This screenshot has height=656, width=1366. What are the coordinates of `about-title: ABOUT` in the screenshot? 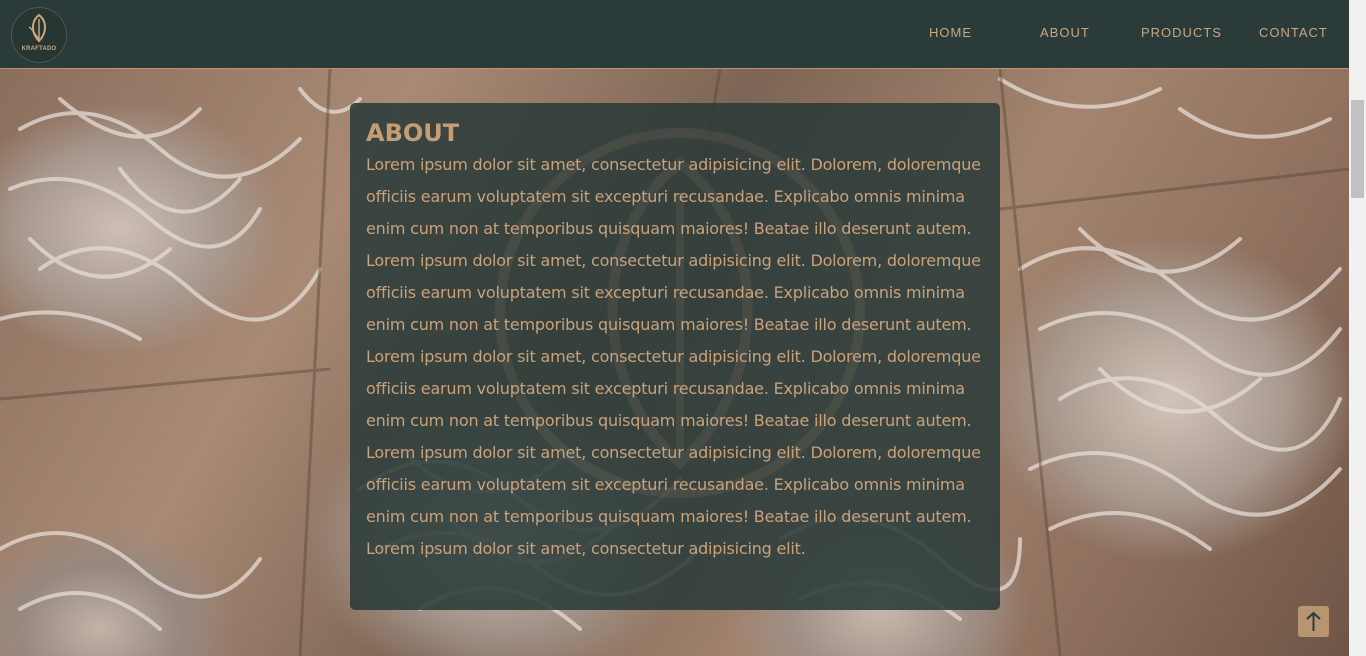 It's located at (413, 133).